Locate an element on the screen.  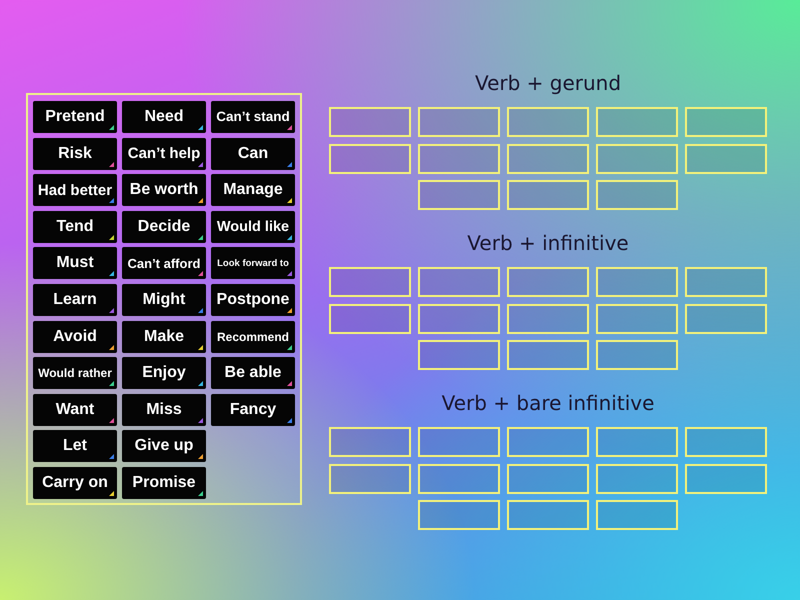
word-card: Can is located at coordinates (253, 154).